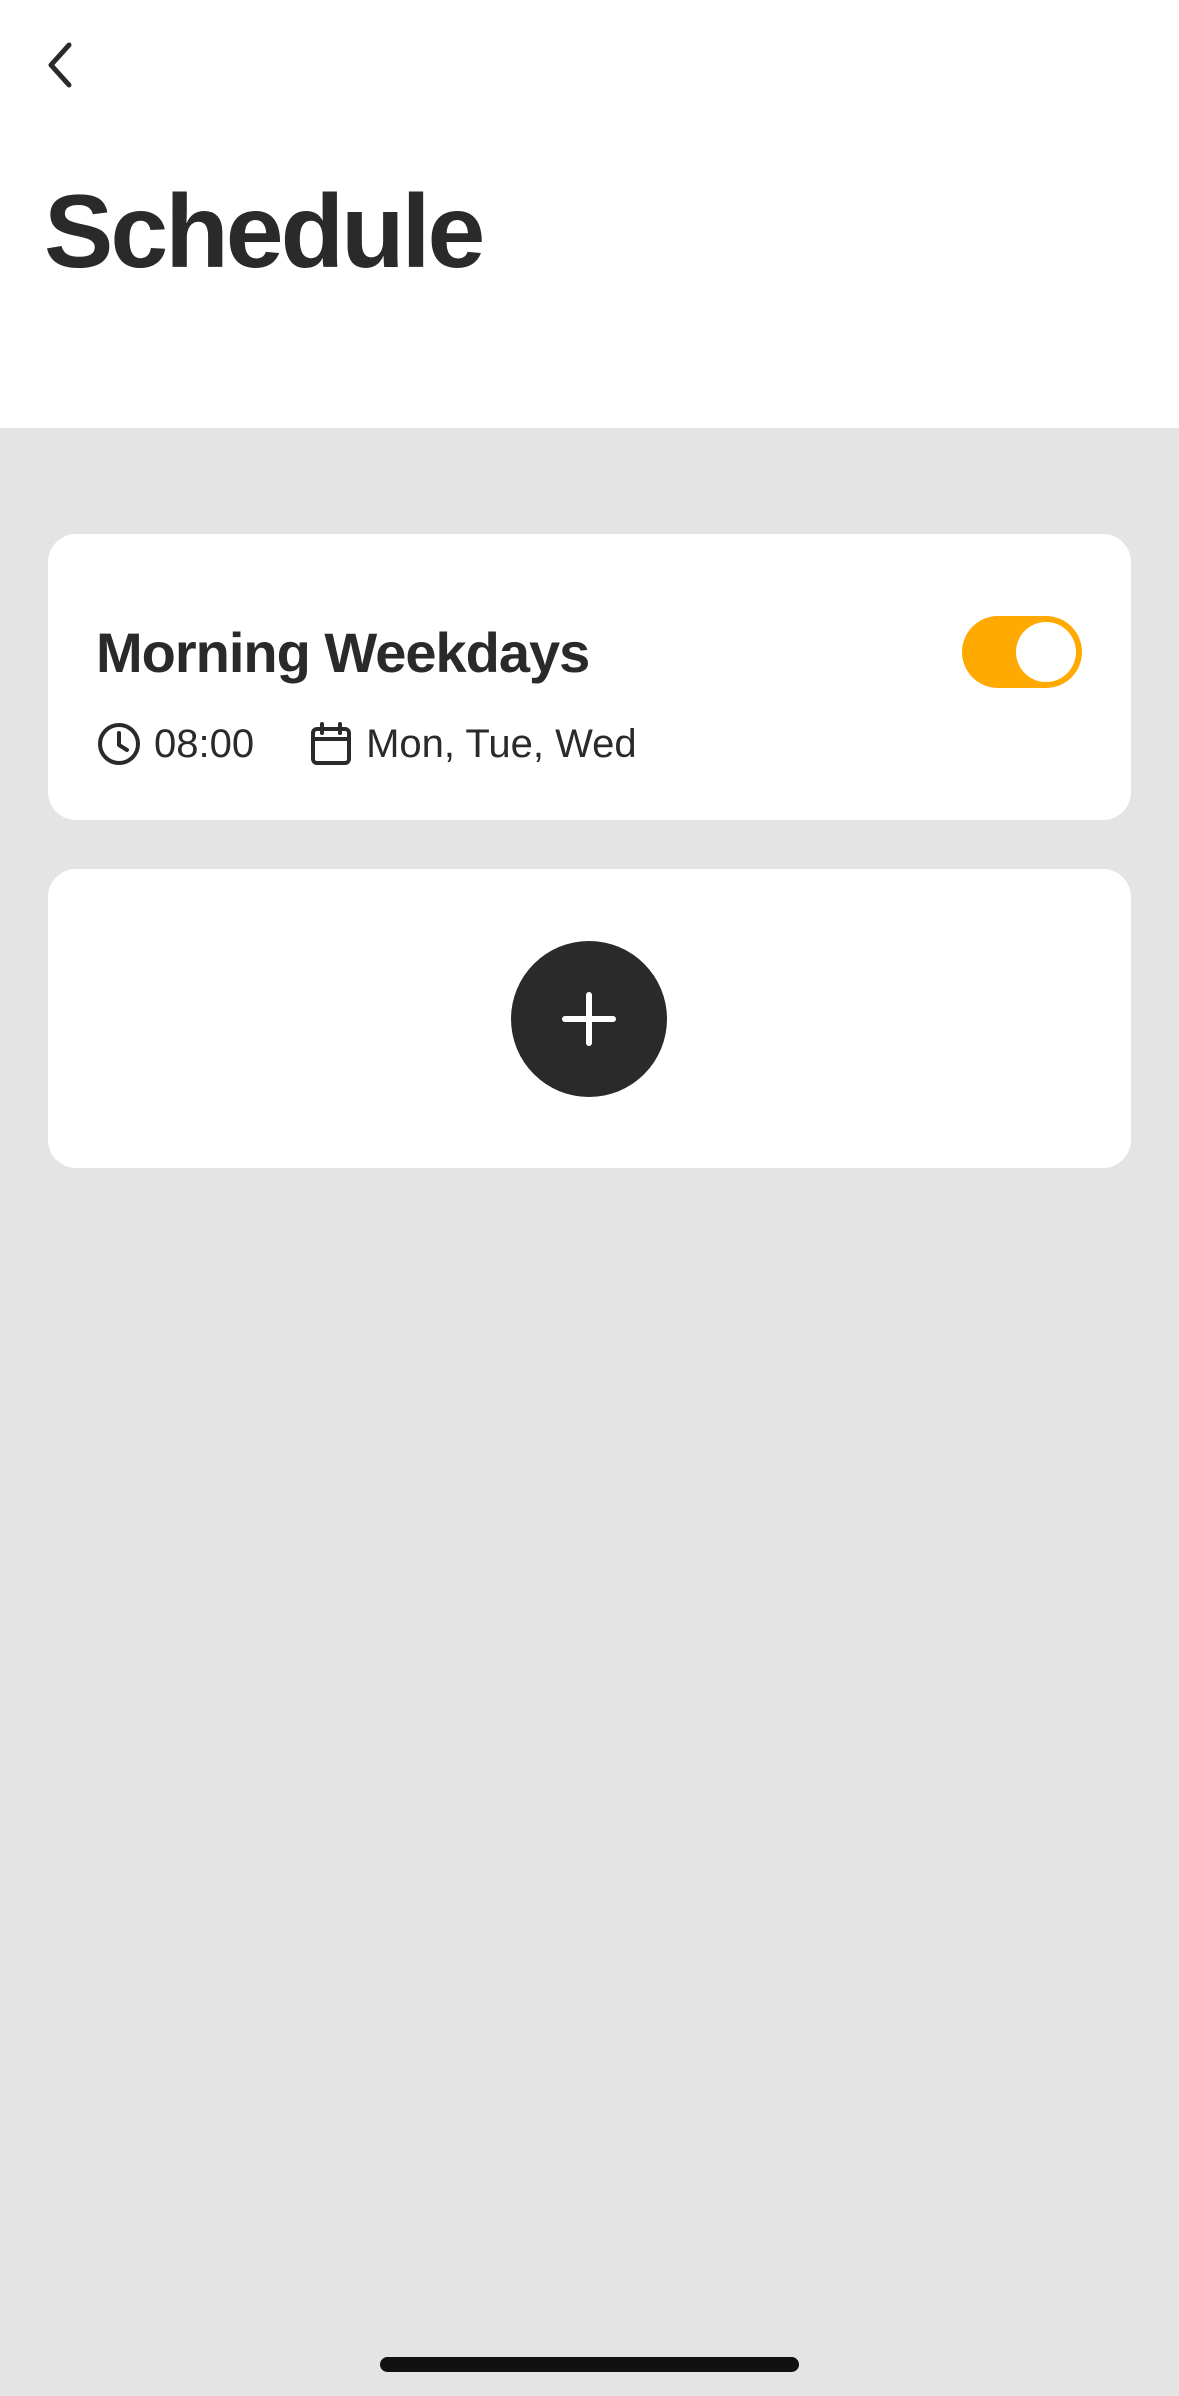  I want to click on schedule-meta: 08:00 Mon, Tue, Wed, so click(366, 744).